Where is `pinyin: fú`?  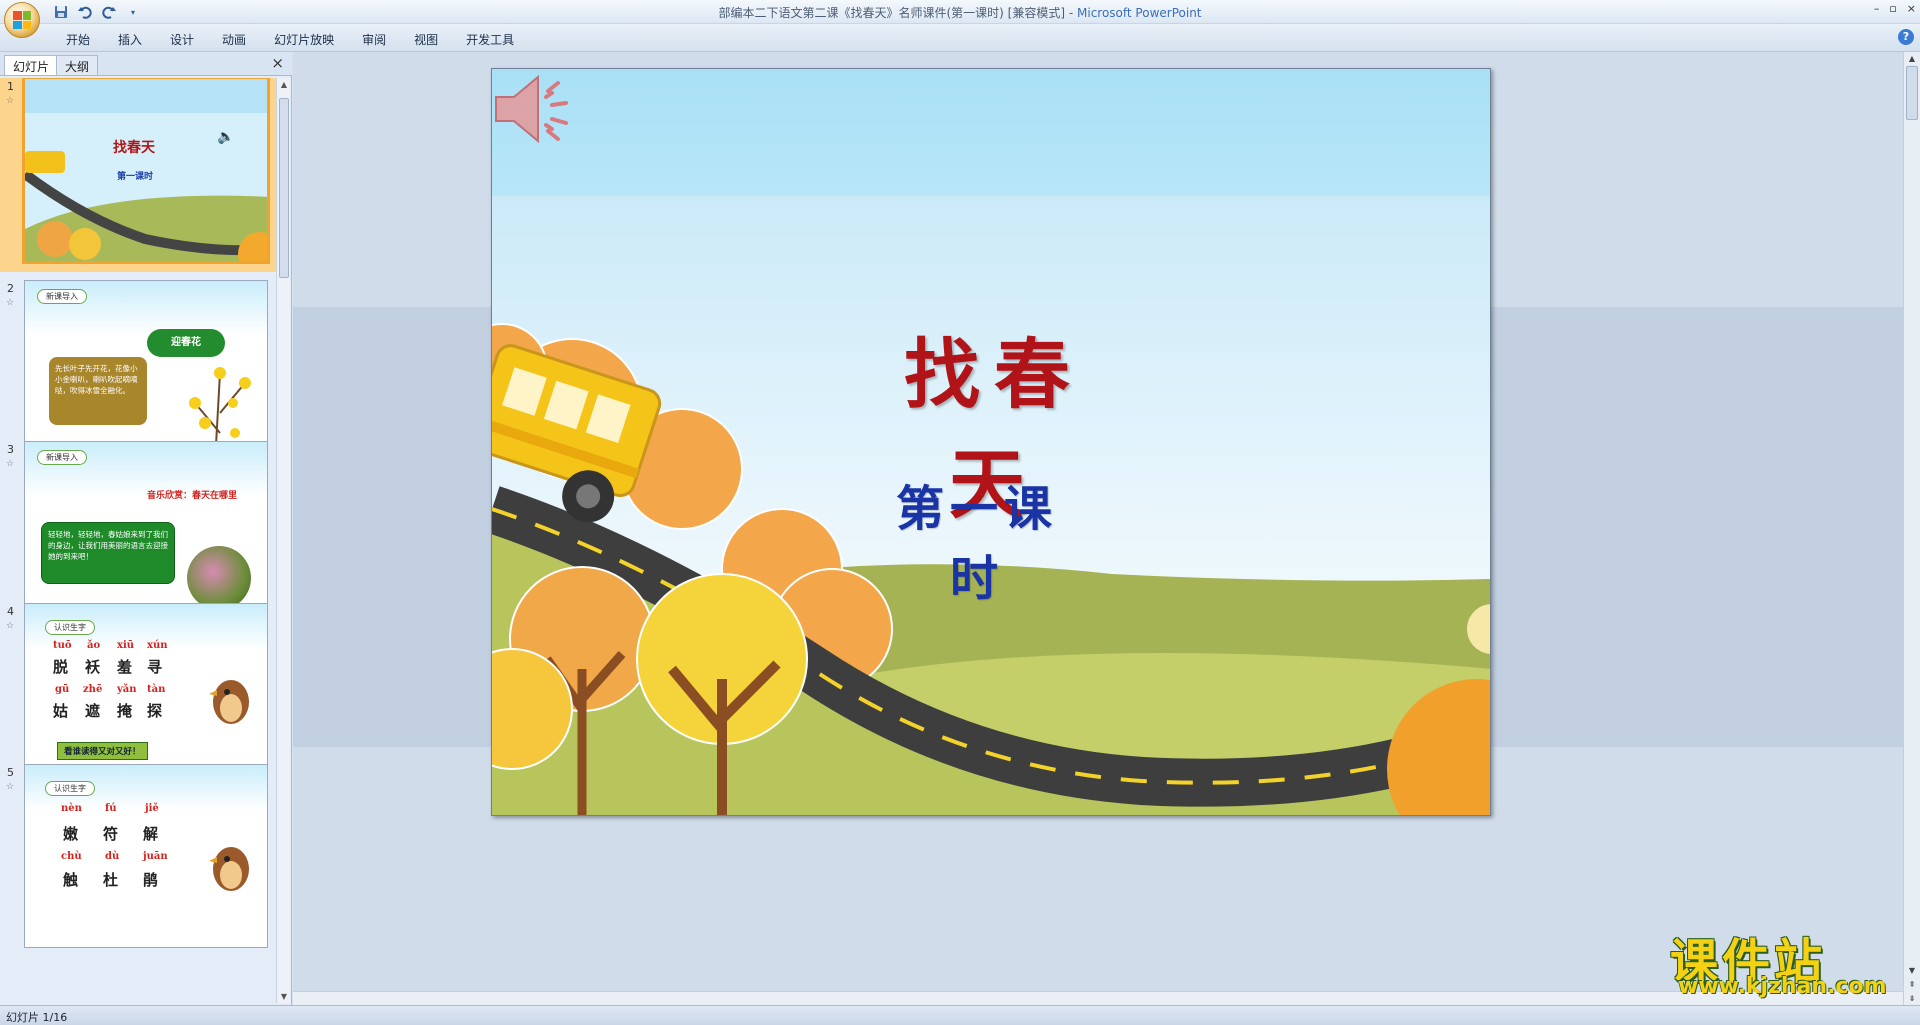
pinyin: fú is located at coordinates (111, 808).